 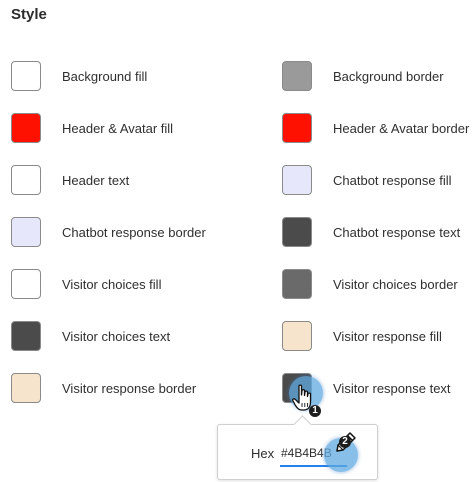 I want to click on hex-label: Hex, so click(x=263, y=453).